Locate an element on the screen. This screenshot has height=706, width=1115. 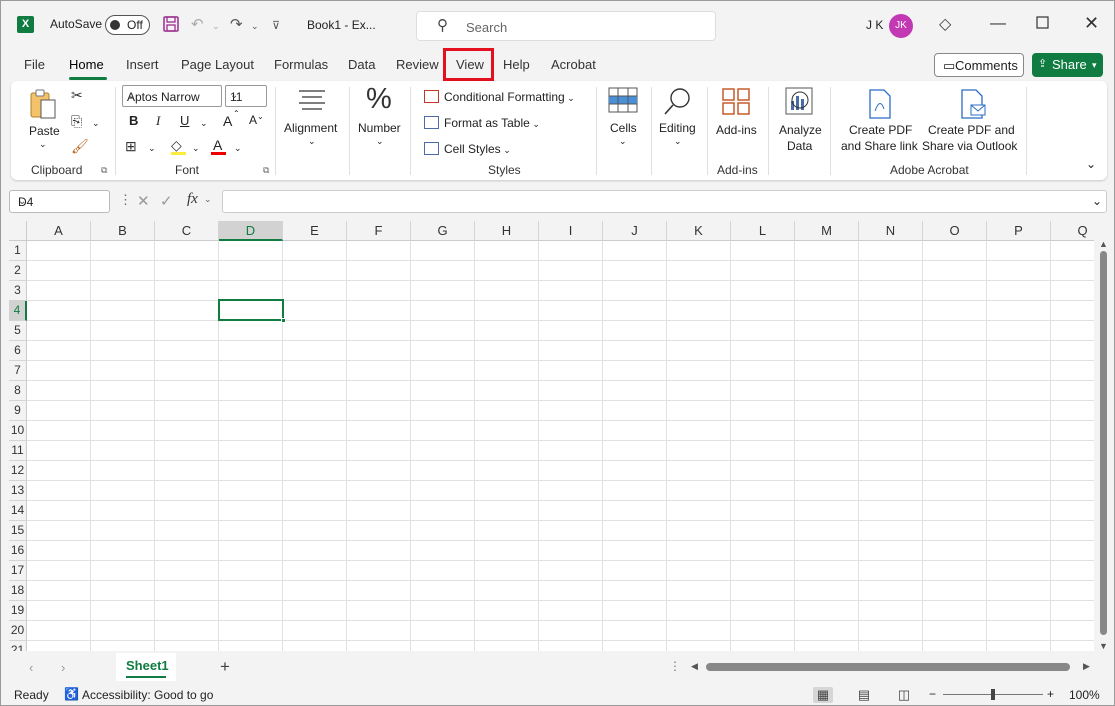
underline-button: U is located at coordinates (184, 120).